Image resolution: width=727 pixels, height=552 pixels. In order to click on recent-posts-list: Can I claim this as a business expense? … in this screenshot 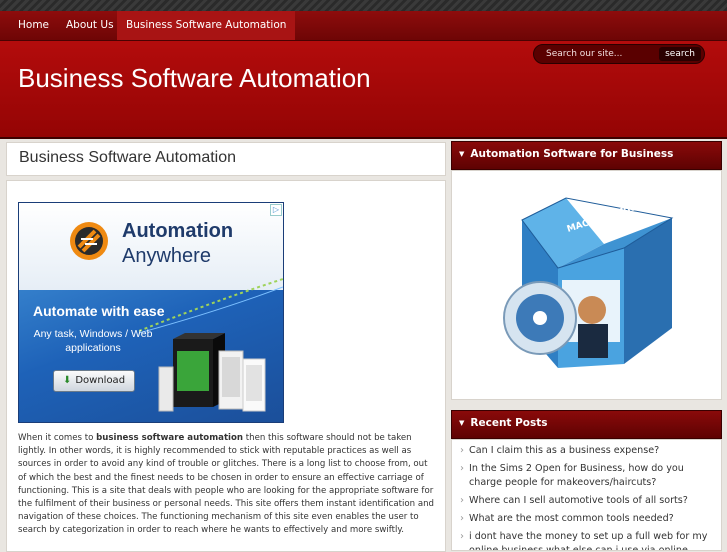, I will do `click(585, 497)`.